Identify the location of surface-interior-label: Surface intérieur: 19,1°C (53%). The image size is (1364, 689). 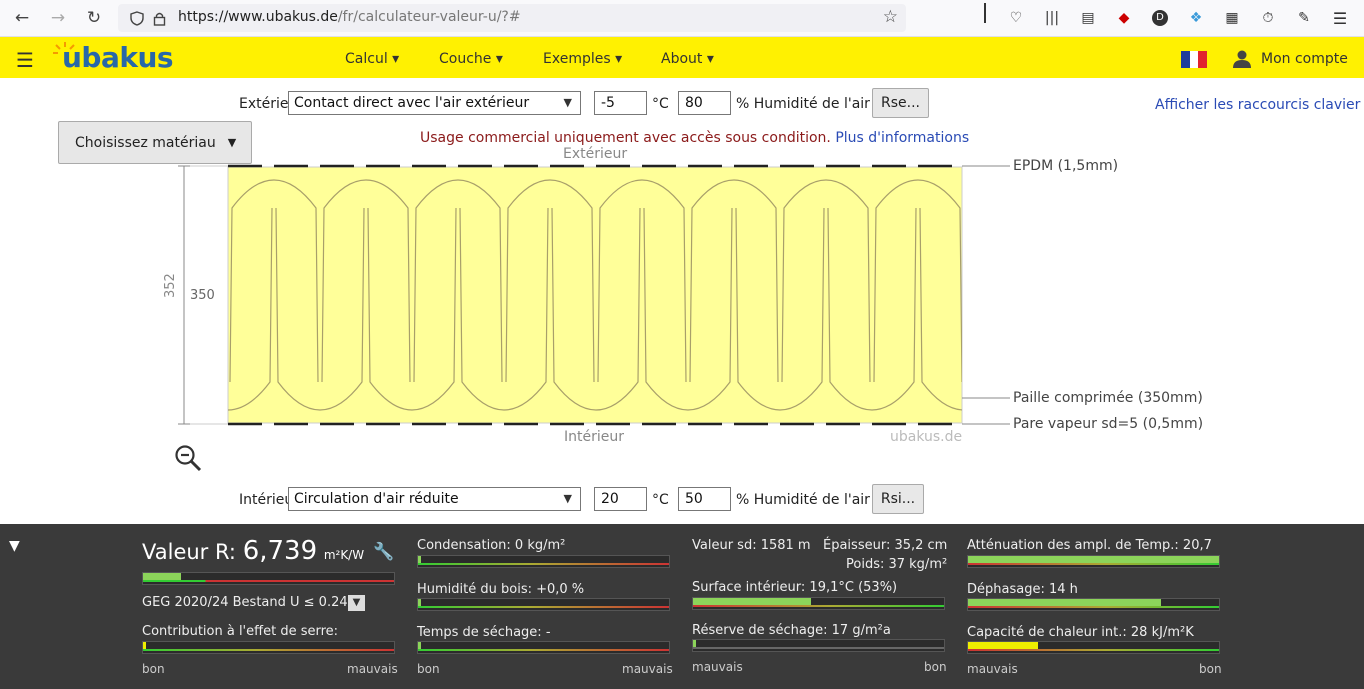
(795, 587).